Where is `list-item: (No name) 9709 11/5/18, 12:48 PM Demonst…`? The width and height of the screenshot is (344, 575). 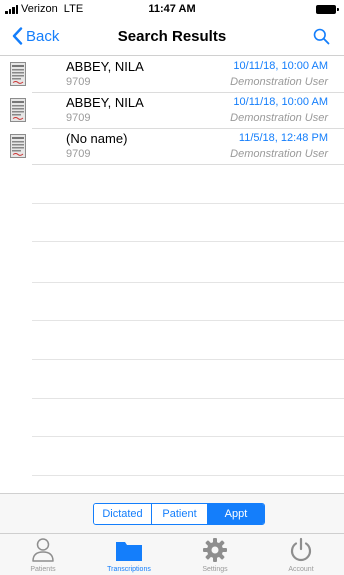 list-item: (No name) 9709 11/5/18, 12:48 PM Demonst… is located at coordinates (172, 147).